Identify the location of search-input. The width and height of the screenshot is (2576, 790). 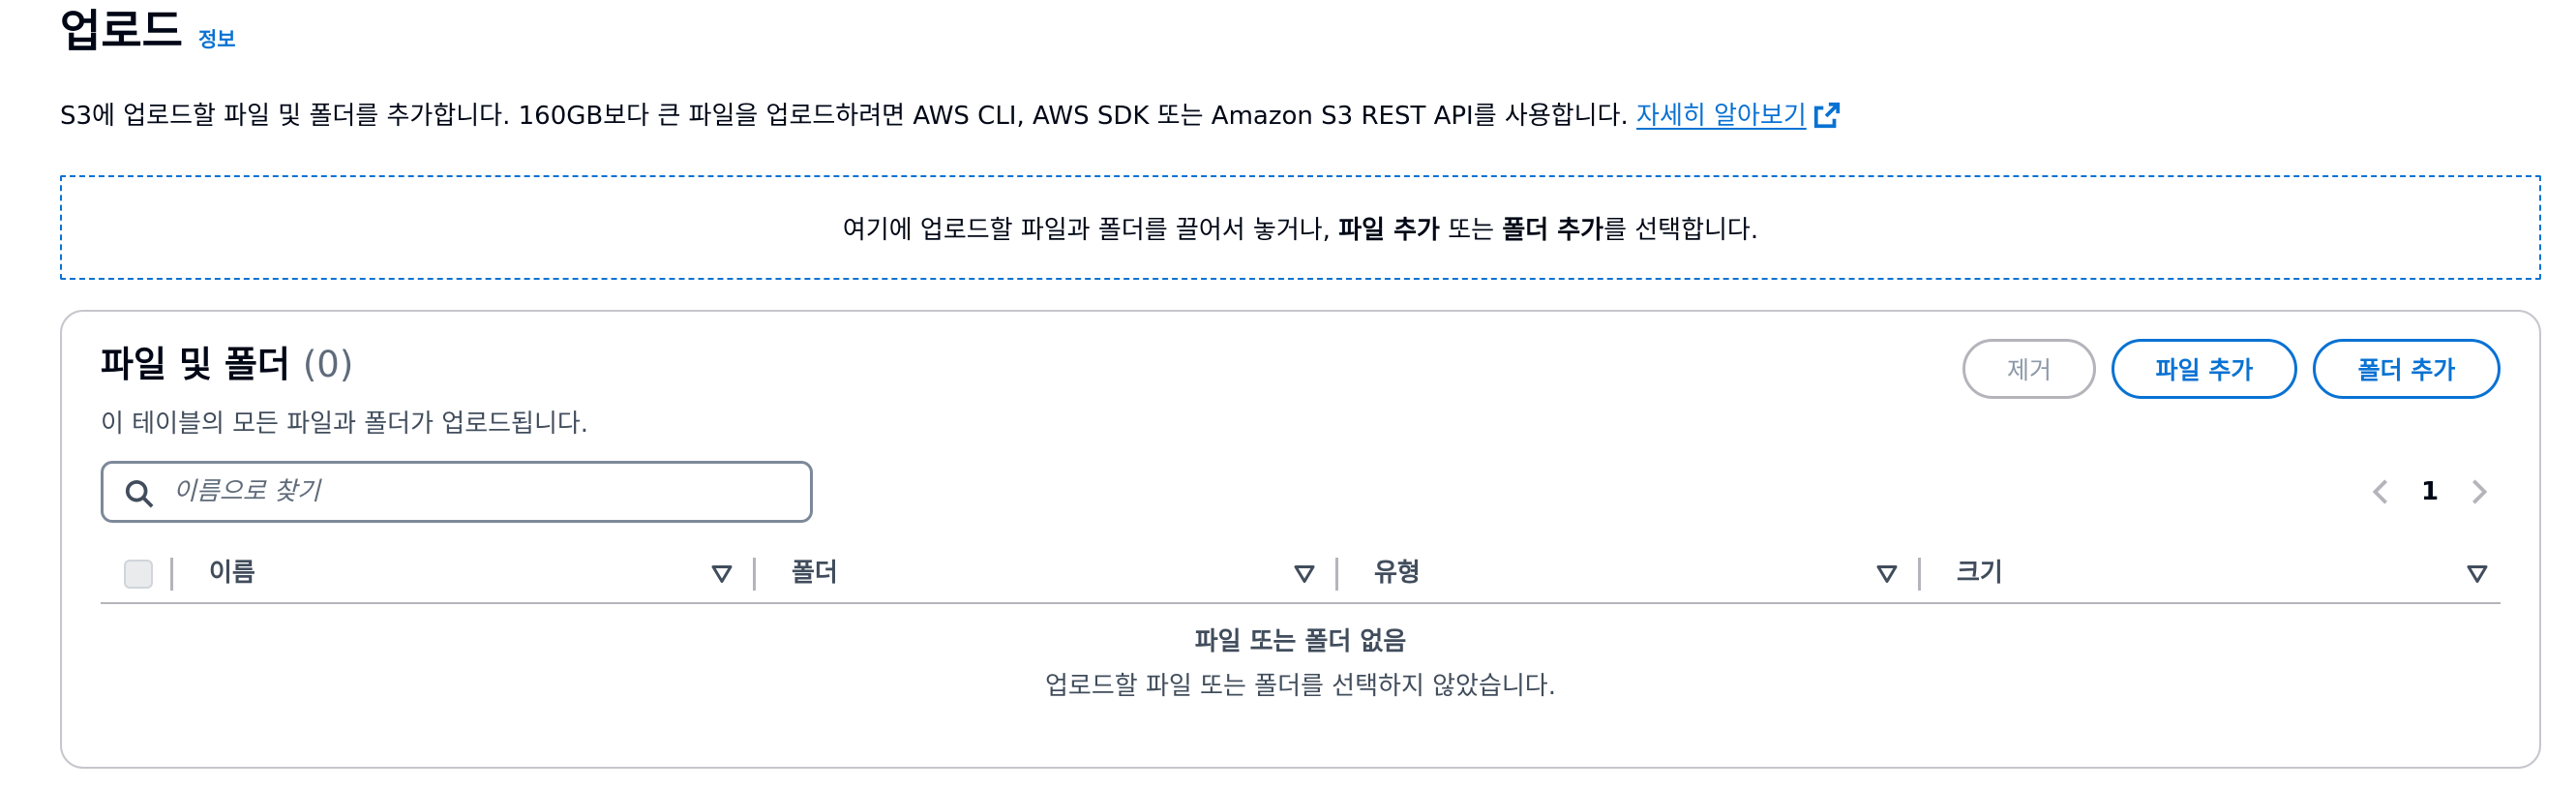
(483, 491).